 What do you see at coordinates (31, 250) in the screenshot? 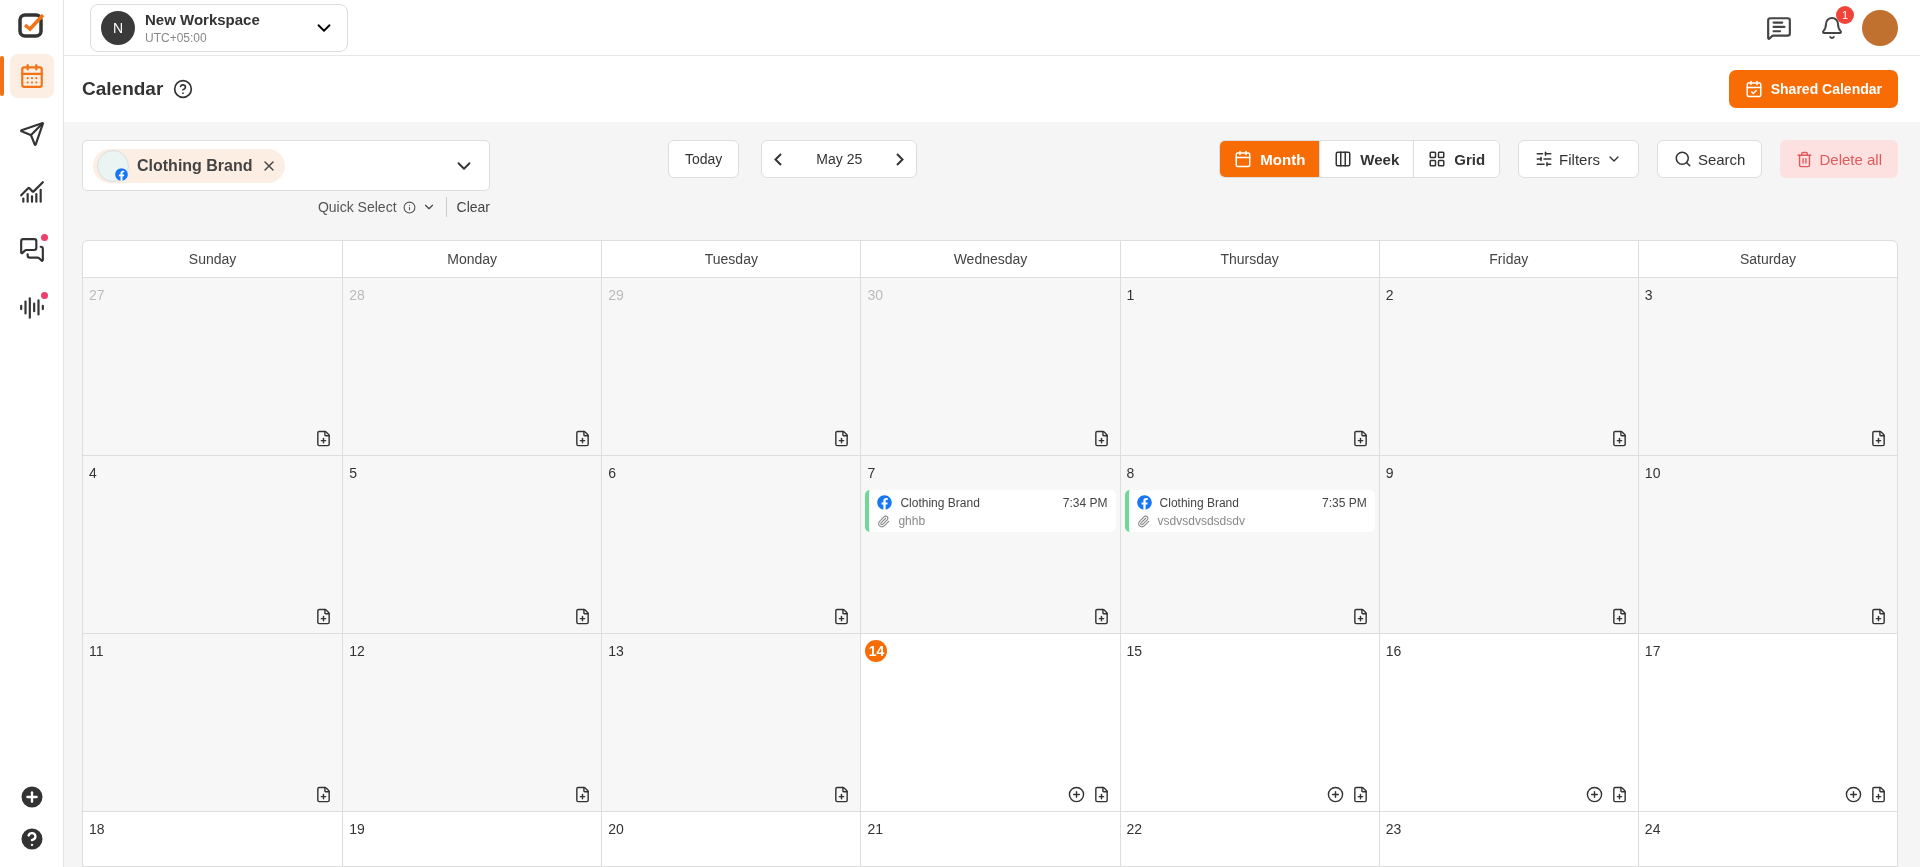
I see `chat-bubbles-icon` at bounding box center [31, 250].